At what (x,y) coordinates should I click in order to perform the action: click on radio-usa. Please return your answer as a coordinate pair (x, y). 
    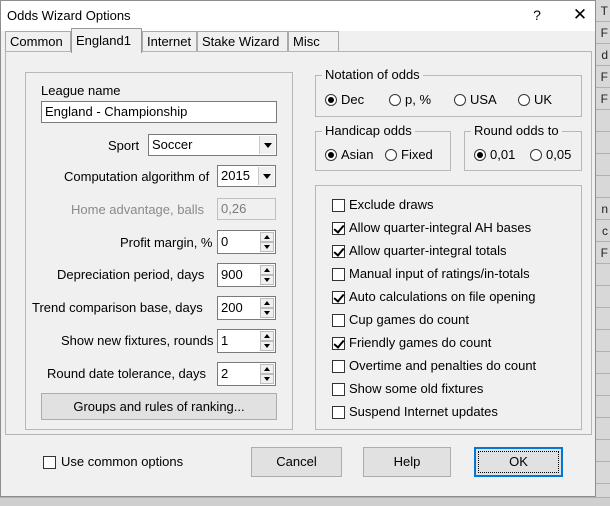
    Looking at the image, I should click on (460, 100).